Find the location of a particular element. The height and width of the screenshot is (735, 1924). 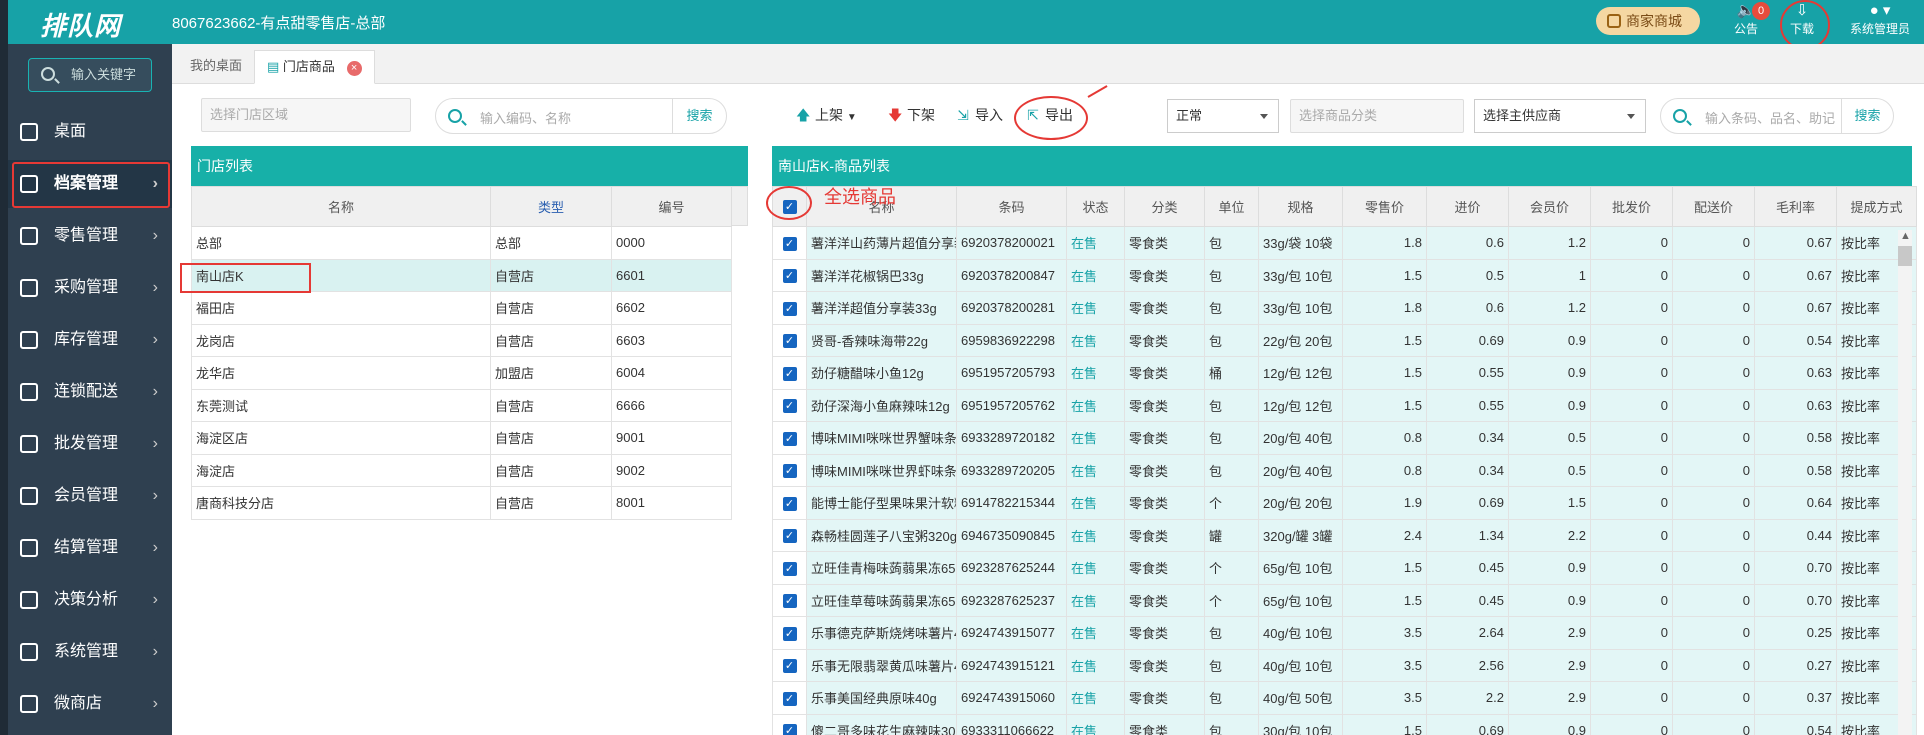

sidebar-item: 会员管理 › is located at coordinates (90, 496).